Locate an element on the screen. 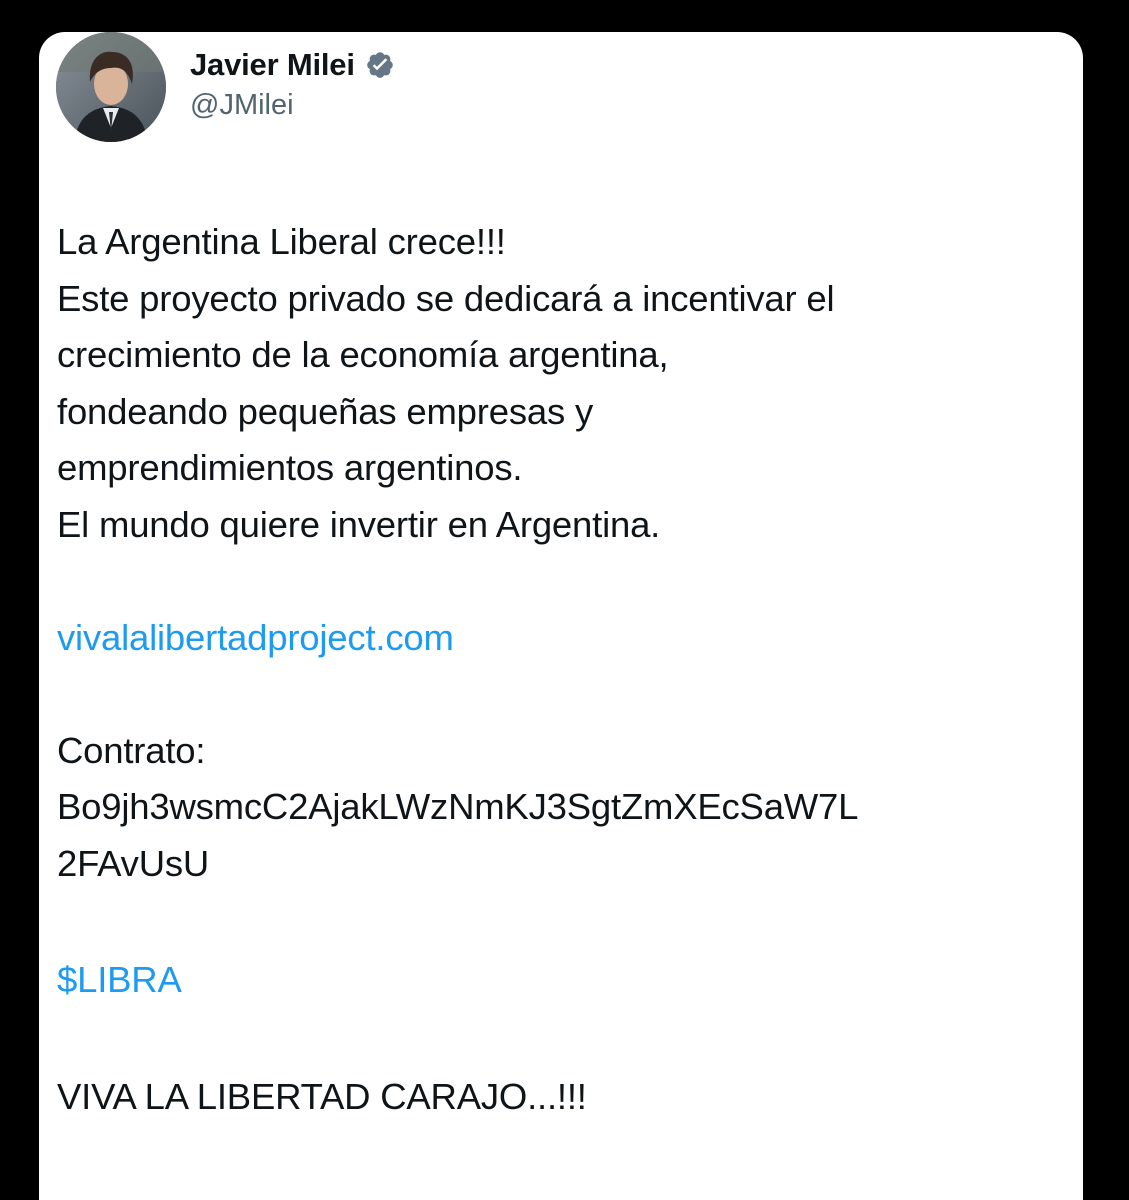  contract-address-continued: 2FAvUsU is located at coordinates (133, 863).